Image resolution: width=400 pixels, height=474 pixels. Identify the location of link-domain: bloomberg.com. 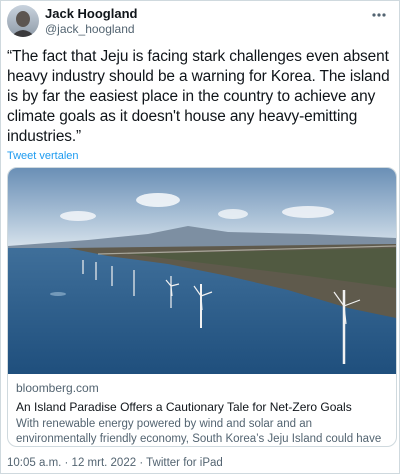
(57, 388).